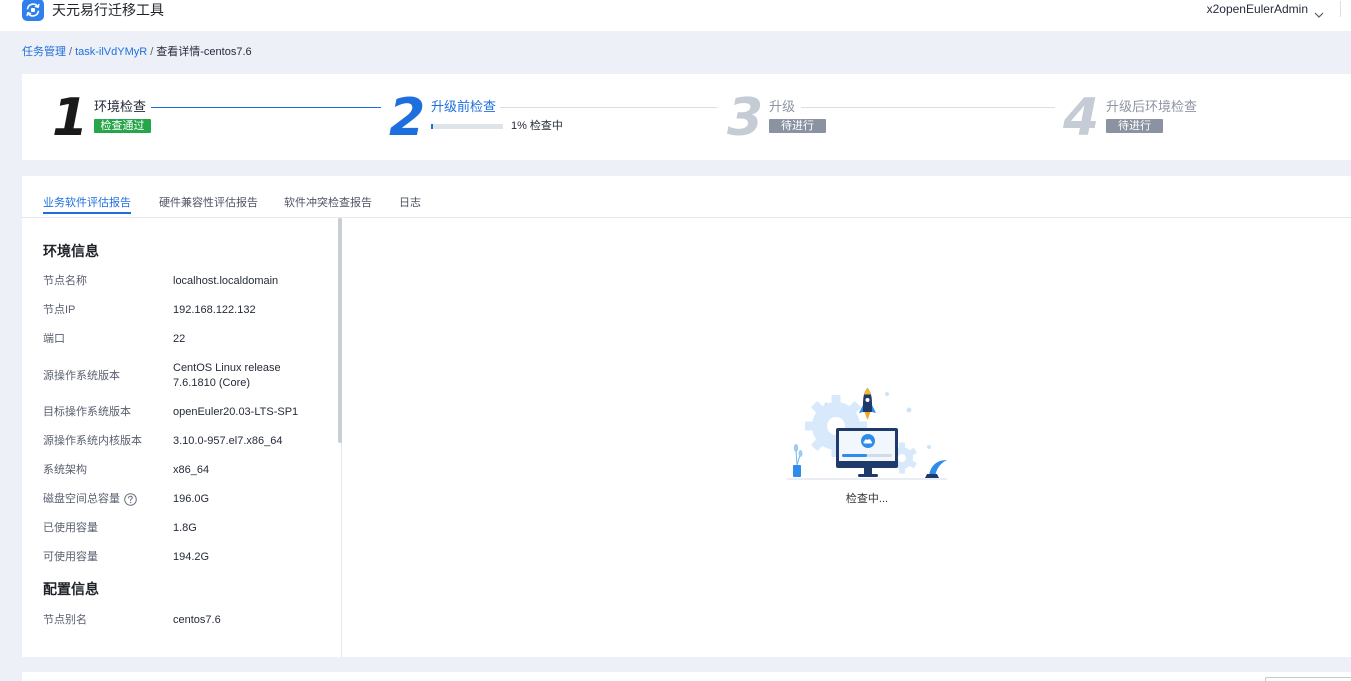 Image resolution: width=1351 pixels, height=681 pixels. What do you see at coordinates (220, 117) in the screenshot?
I see `step-environment-check: 1 环境检查 检查通过` at bounding box center [220, 117].